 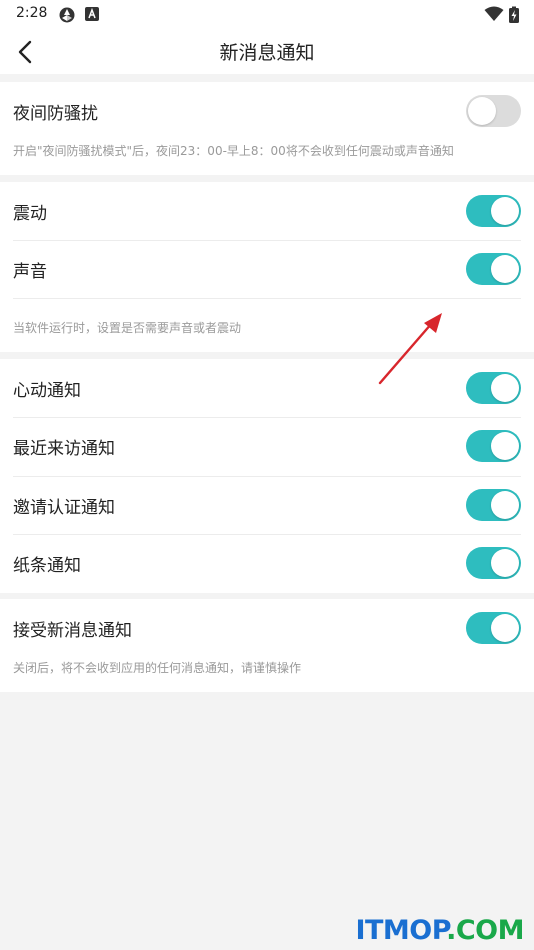 What do you see at coordinates (267, 446) in the screenshot?
I see `visitor-notify-row: 最近来访通知` at bounding box center [267, 446].